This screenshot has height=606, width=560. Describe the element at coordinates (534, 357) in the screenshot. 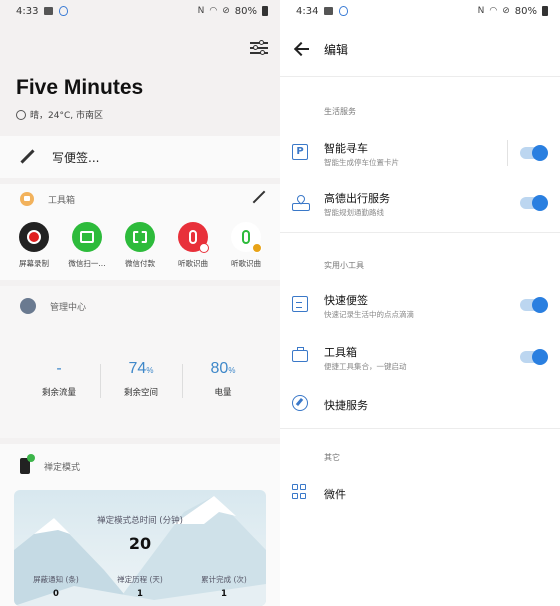

I see `toggle-toolbox` at that location.